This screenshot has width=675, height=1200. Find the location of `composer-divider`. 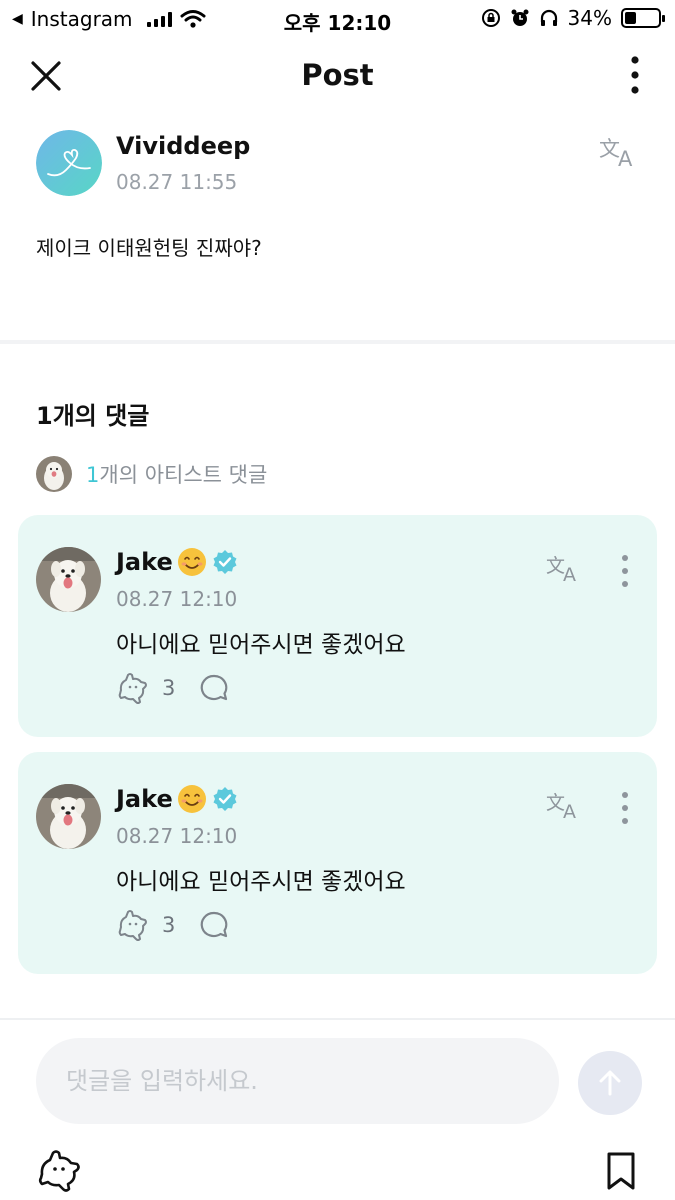

composer-divider is located at coordinates (337, 1019).